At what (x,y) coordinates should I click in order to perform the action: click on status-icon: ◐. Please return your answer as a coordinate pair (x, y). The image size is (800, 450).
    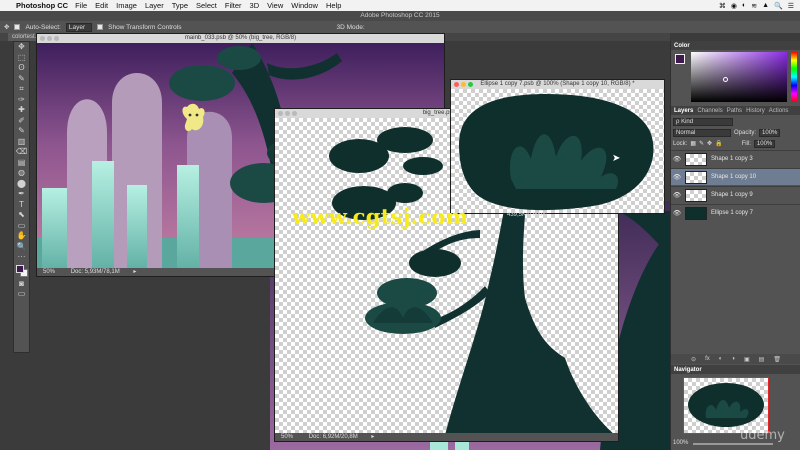
    Looking at the image, I should click on (744, 5).